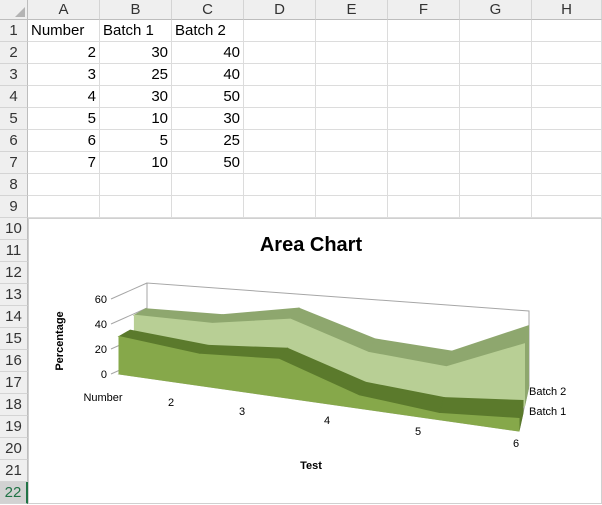 This screenshot has width=602, height=505. What do you see at coordinates (496, 141) in the screenshot?
I see `cell-g6` at bounding box center [496, 141].